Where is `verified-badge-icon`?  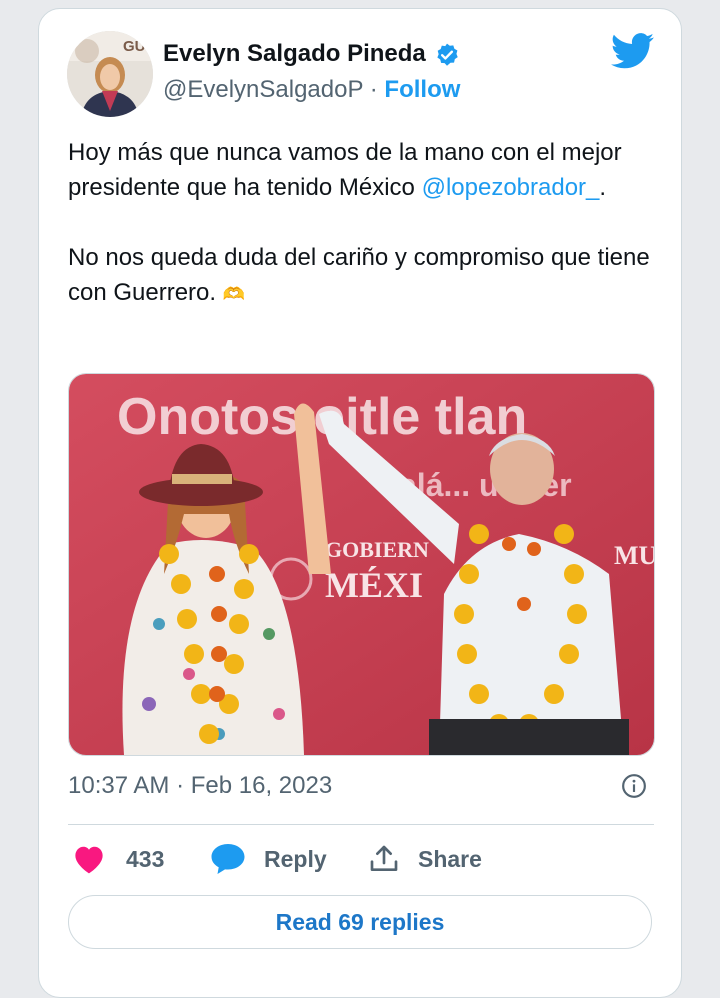
verified-badge-icon is located at coordinates (447, 54).